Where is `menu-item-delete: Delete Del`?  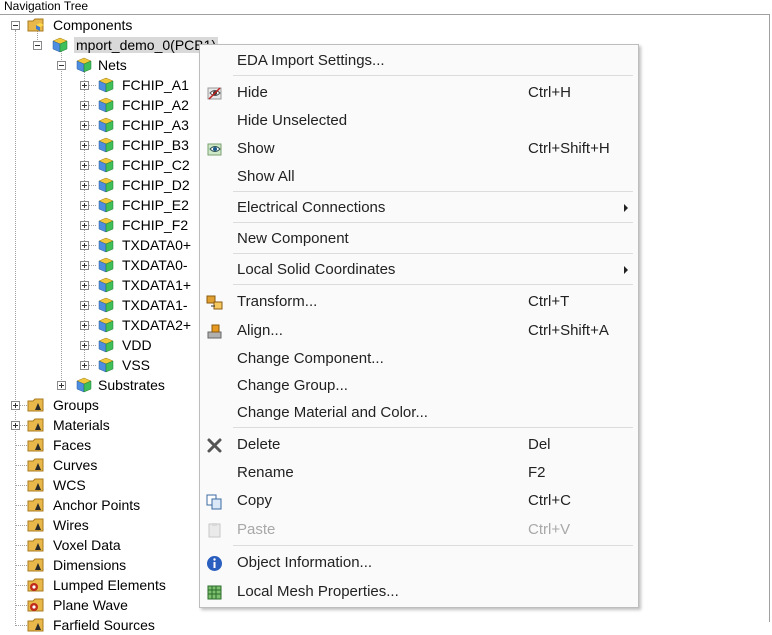
menu-item-delete: Delete Del is located at coordinates (419, 445).